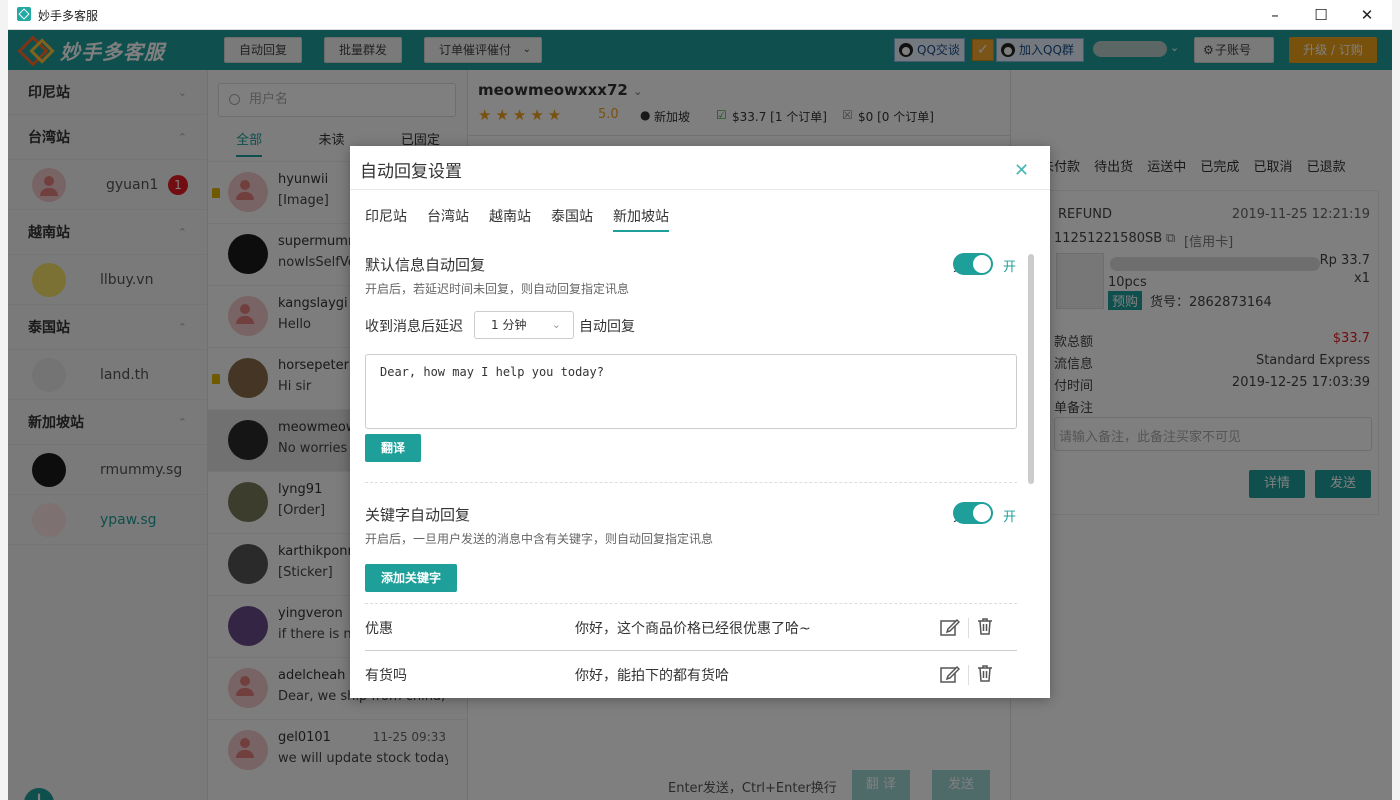  I want to click on add-keyword-button: 添加关键字, so click(411, 578).